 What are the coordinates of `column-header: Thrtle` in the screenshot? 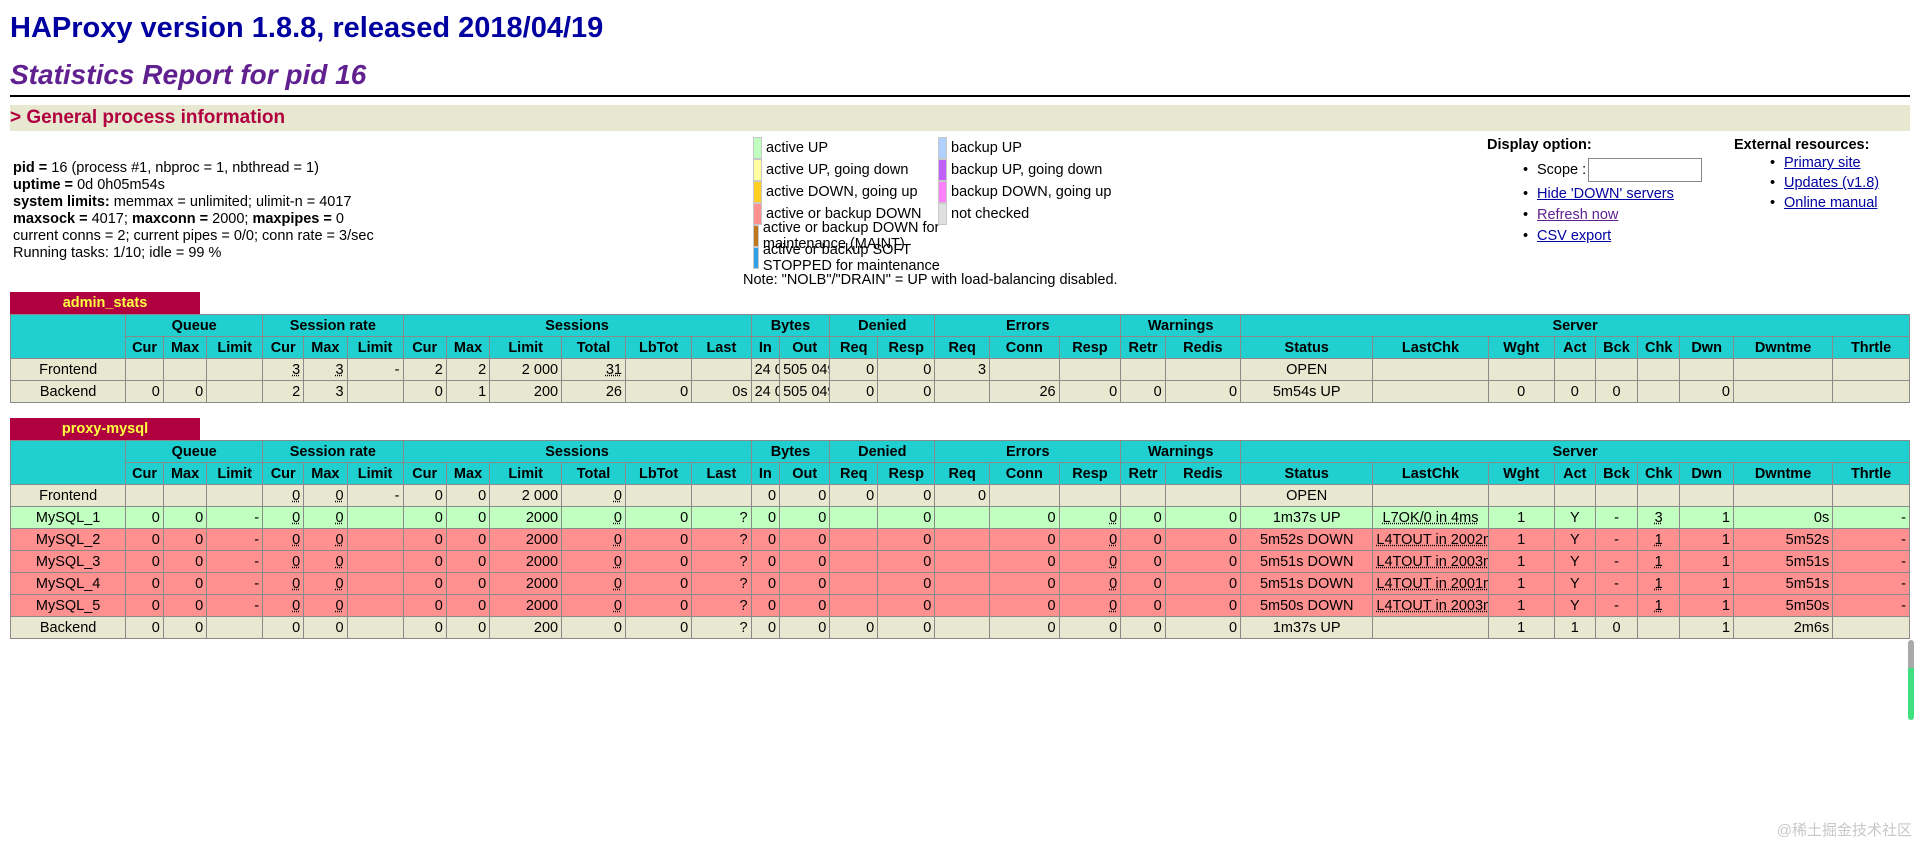 It's located at (1871, 473).